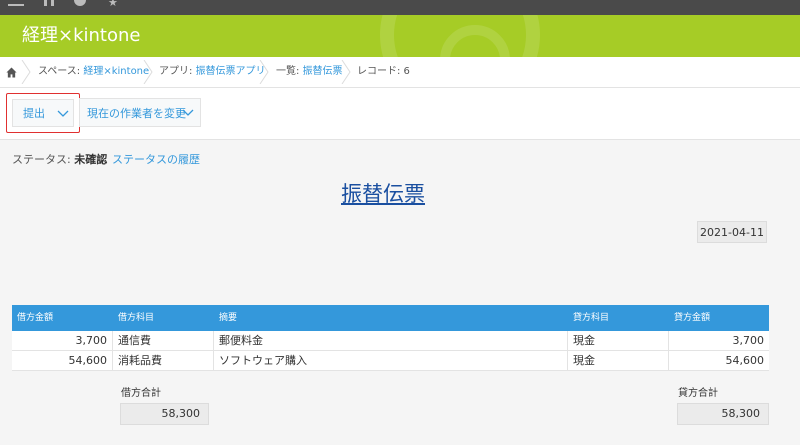 Image resolution: width=800 pixels, height=445 pixels. What do you see at coordinates (400, 114) in the screenshot?
I see `action-toolbar: 提出 現在の作業者を変更` at bounding box center [400, 114].